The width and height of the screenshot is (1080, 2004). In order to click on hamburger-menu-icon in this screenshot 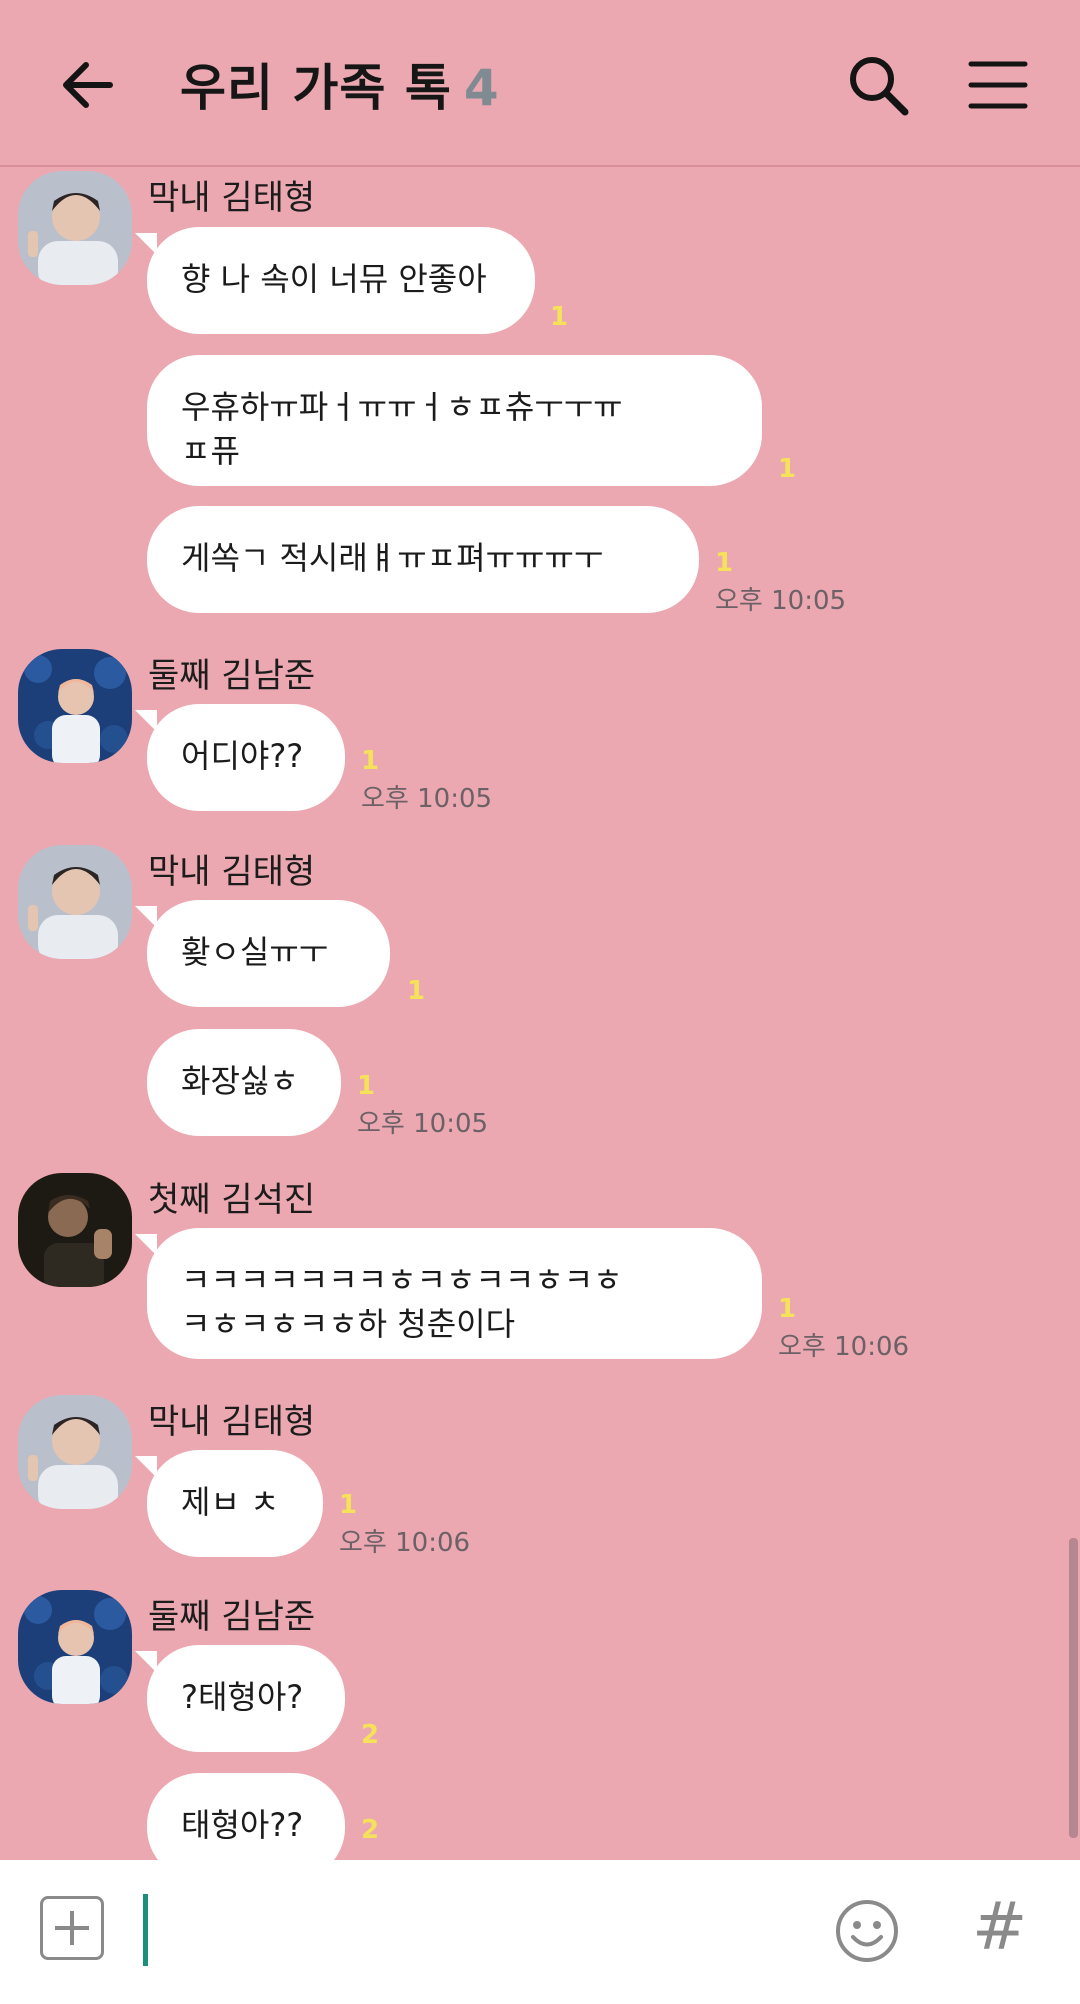, I will do `click(998, 85)`.